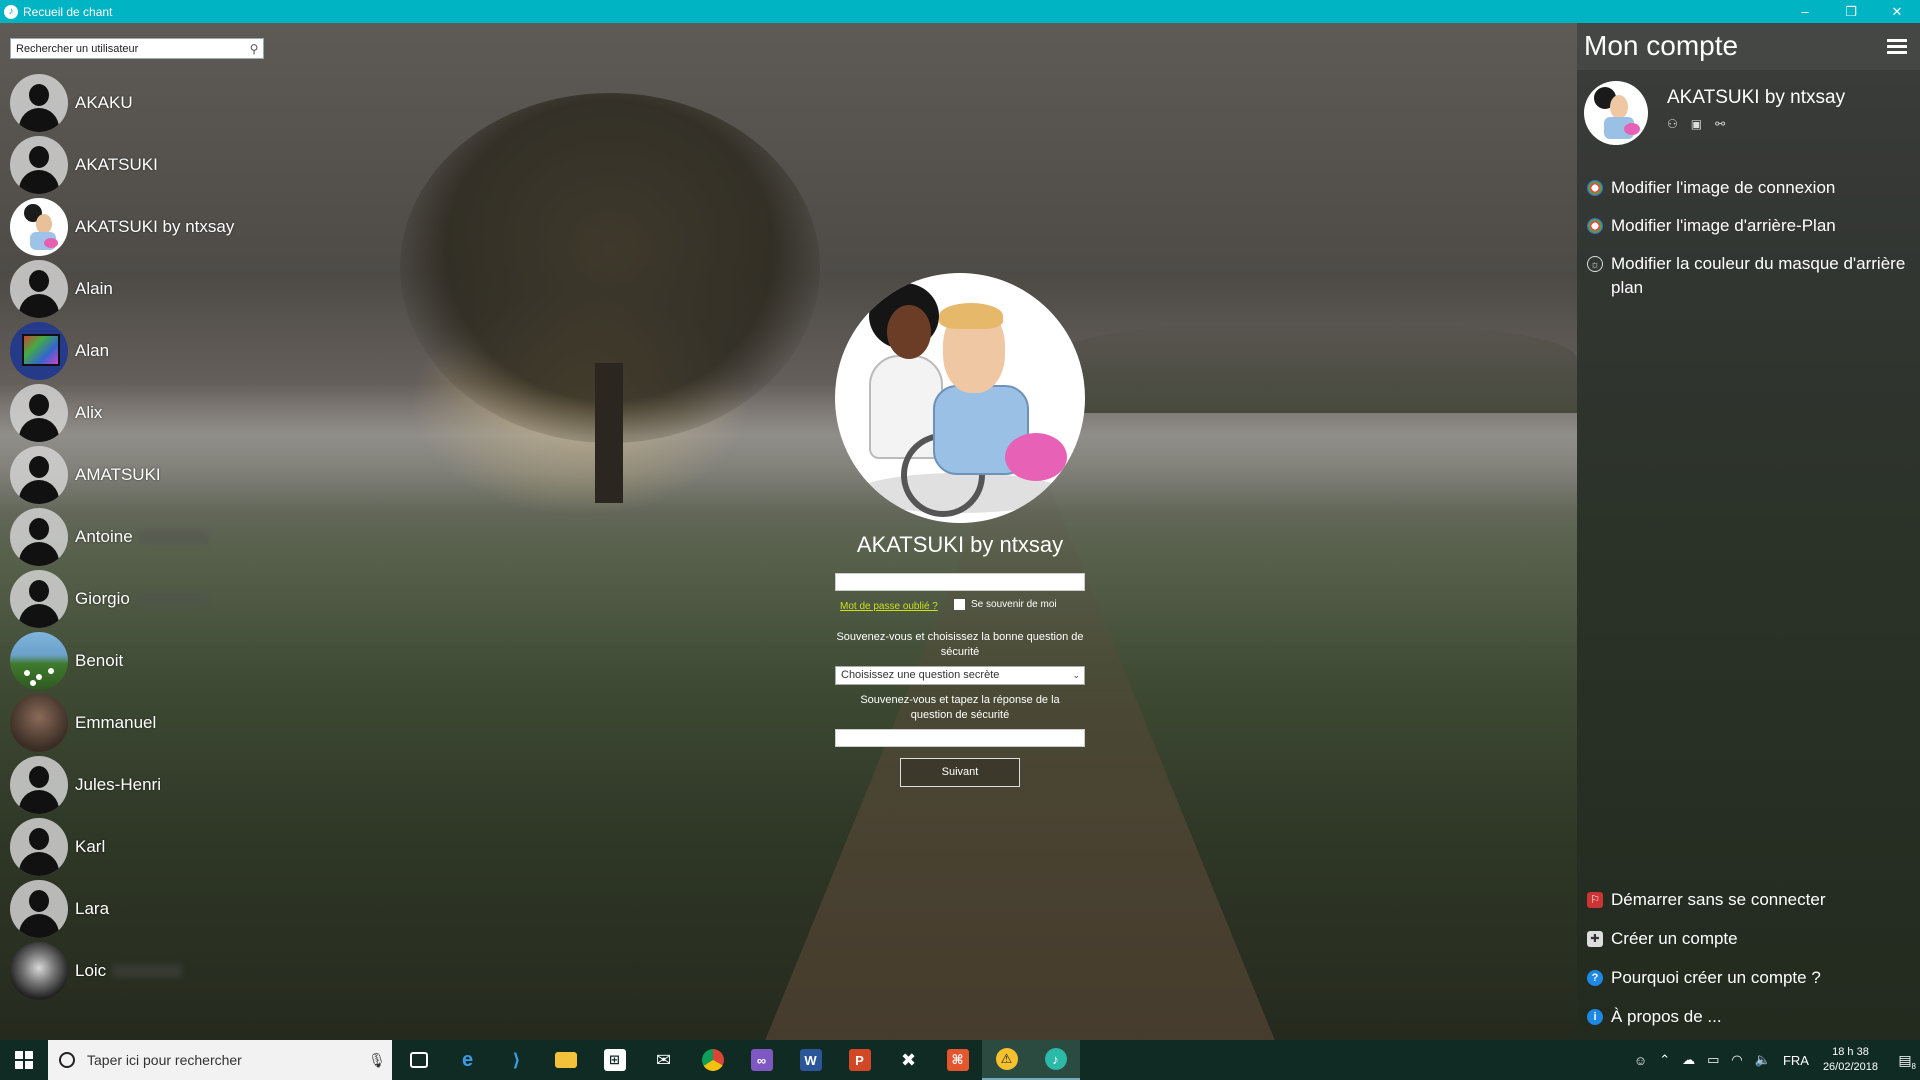 This screenshot has height=1080, width=1920. I want to click on user-item: Karl, so click(160, 847).